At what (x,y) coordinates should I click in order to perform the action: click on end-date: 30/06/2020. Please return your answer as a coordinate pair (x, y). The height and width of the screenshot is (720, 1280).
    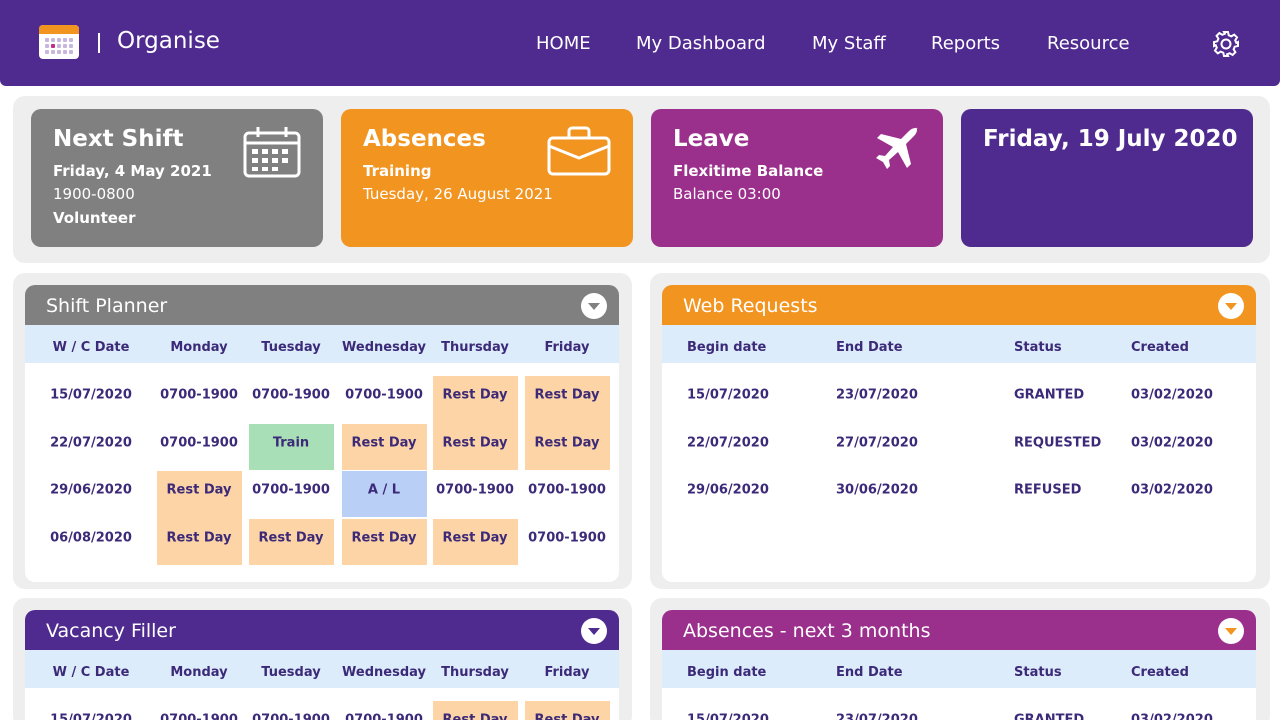
    Looking at the image, I should click on (877, 490).